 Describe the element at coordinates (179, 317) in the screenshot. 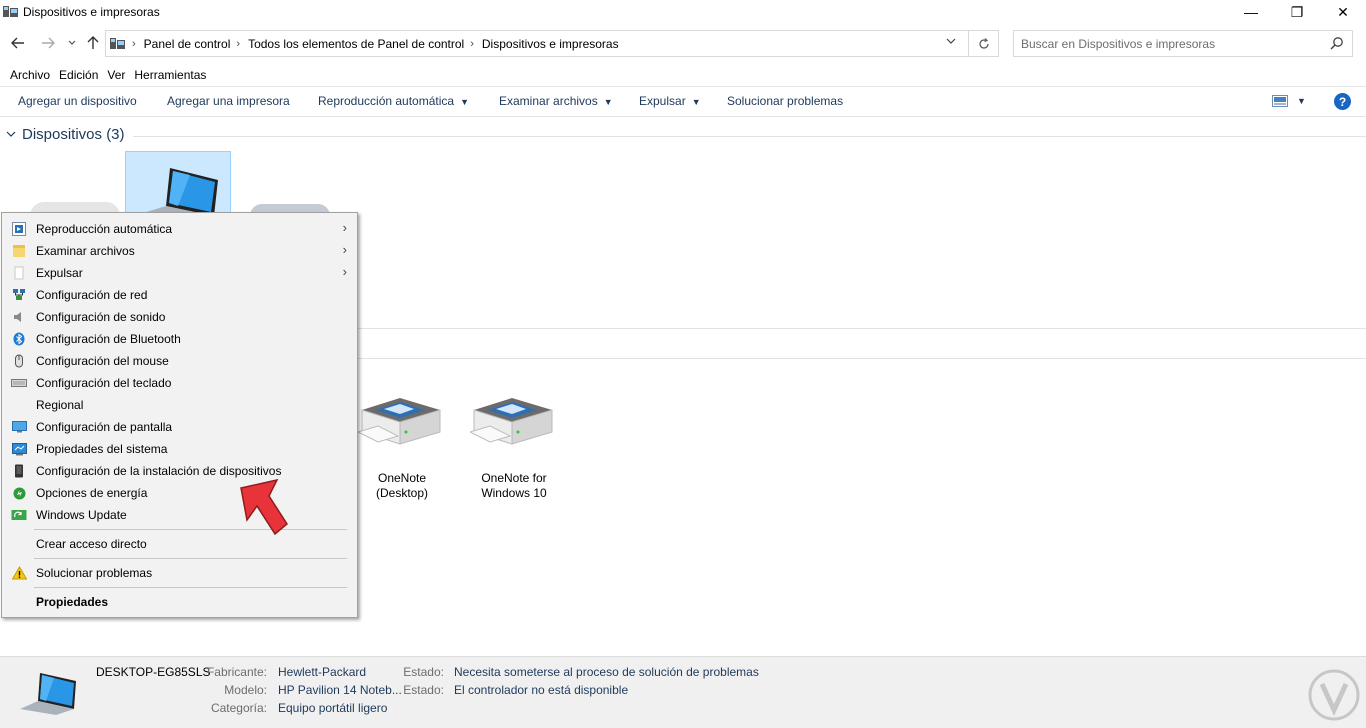

I see `menu-item-sound: Configuración de sonido` at that location.